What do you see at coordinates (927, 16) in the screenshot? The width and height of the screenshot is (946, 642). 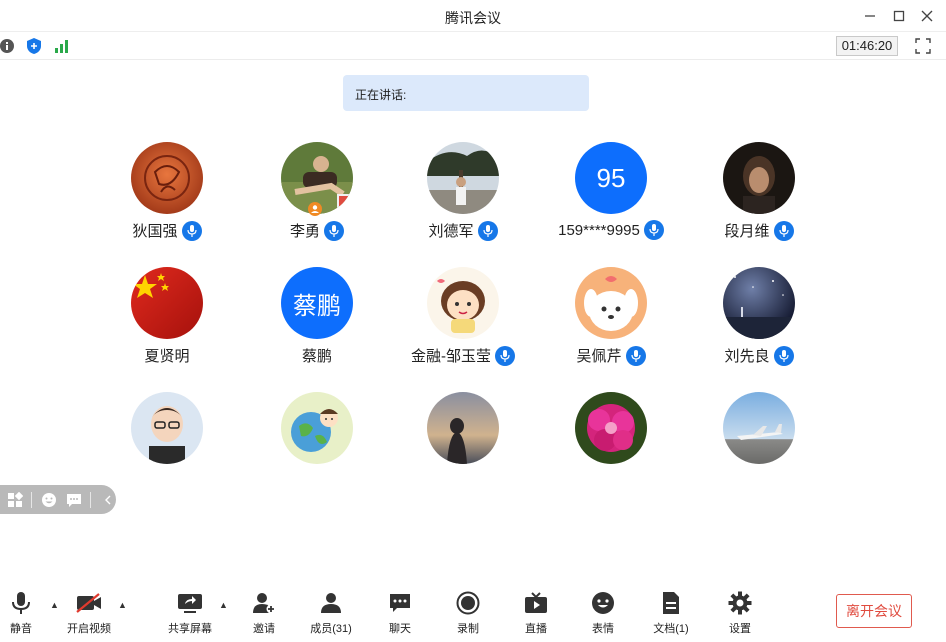 I see `close-icon` at bounding box center [927, 16].